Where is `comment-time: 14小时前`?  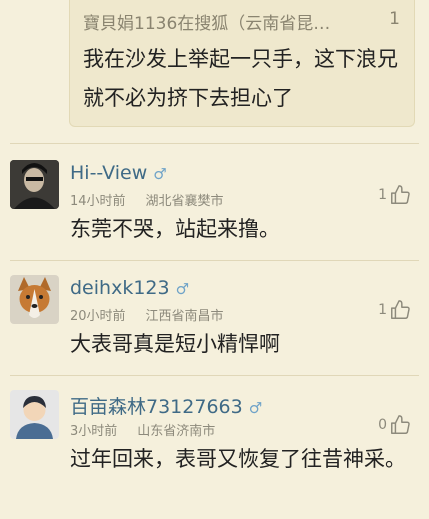 comment-time: 14小时前 is located at coordinates (98, 201).